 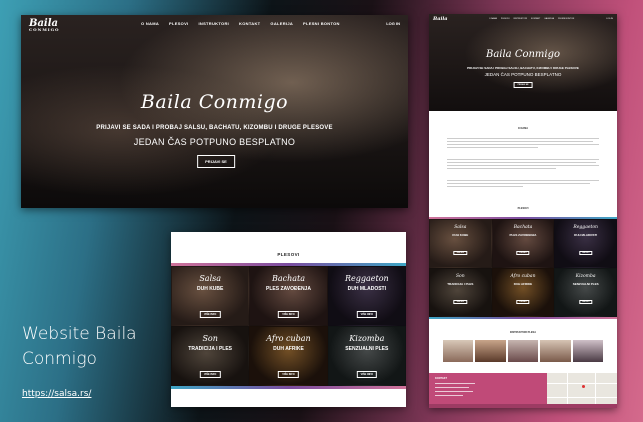 I want to click on dance-tile-bachata: Bachata PLES ZAVOĐENJA VIŠE INFO, so click(x=288, y=296).